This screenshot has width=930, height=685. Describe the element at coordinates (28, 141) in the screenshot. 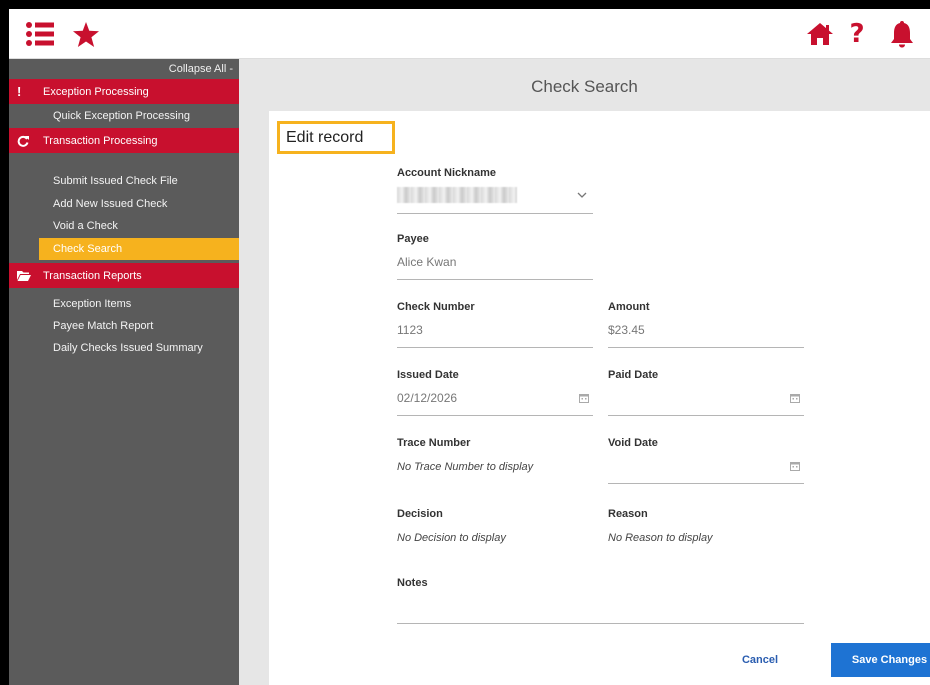

I see `refresh-icon` at that location.